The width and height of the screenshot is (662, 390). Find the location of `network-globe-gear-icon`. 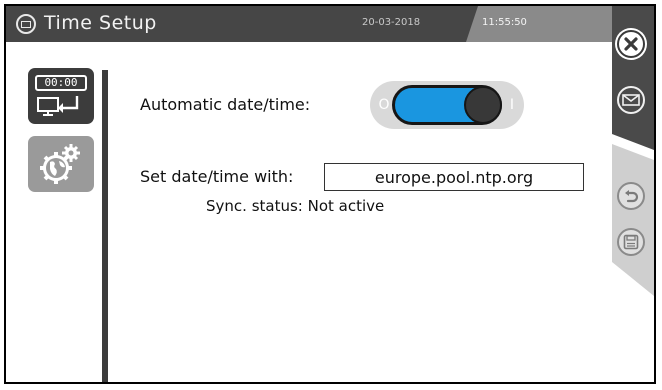

network-globe-gear-icon is located at coordinates (60, 164).